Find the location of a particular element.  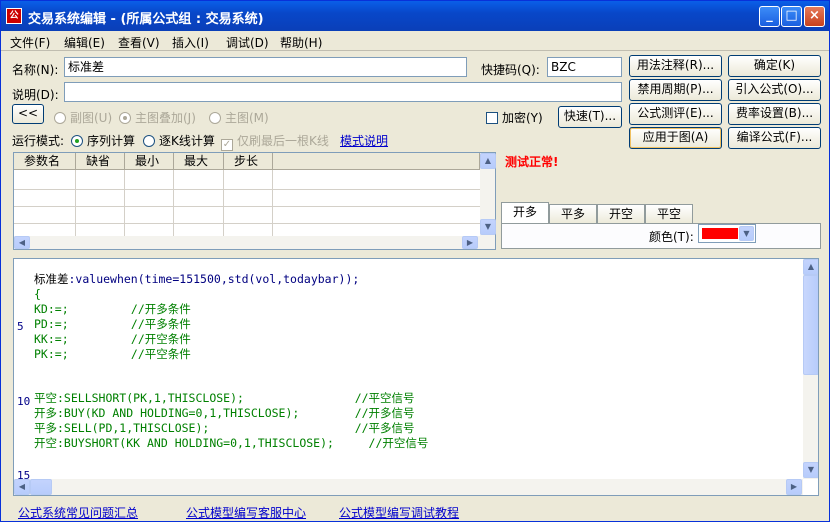

checkbox-box: ✓ is located at coordinates (227, 145).